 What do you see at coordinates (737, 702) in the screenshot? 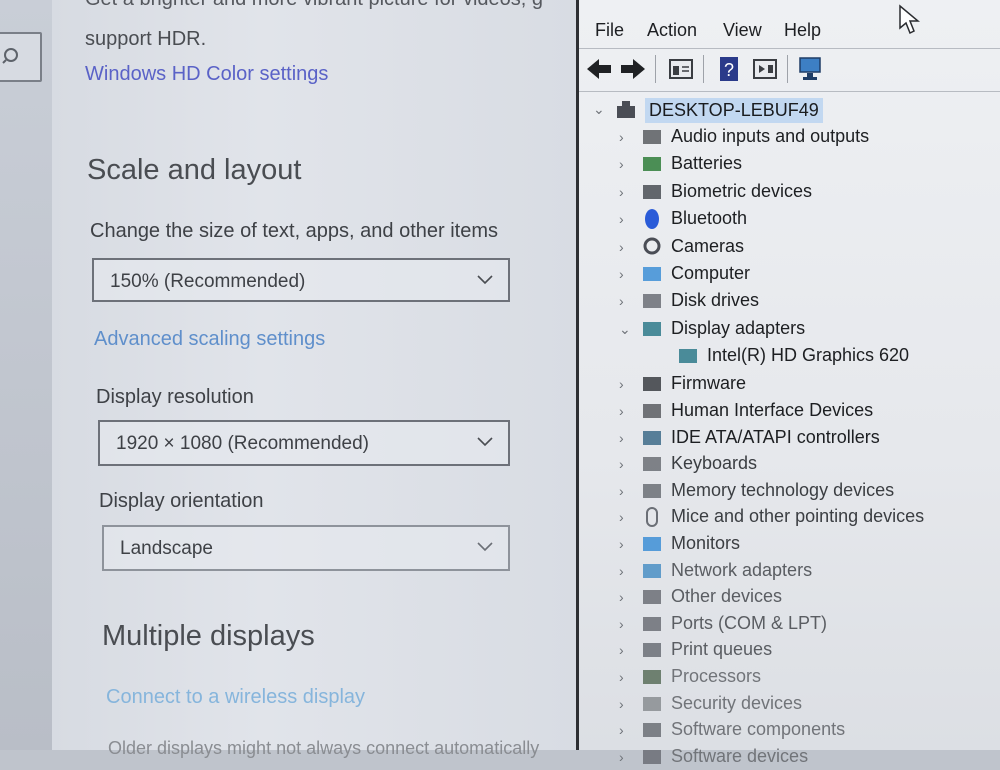
I see `tree-item-label: Security devices` at bounding box center [737, 702].